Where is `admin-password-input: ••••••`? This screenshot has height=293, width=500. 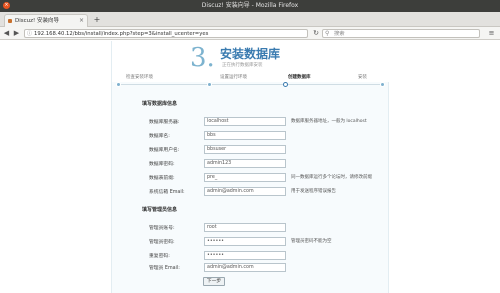 admin-password-input: •••••• is located at coordinates (245, 241).